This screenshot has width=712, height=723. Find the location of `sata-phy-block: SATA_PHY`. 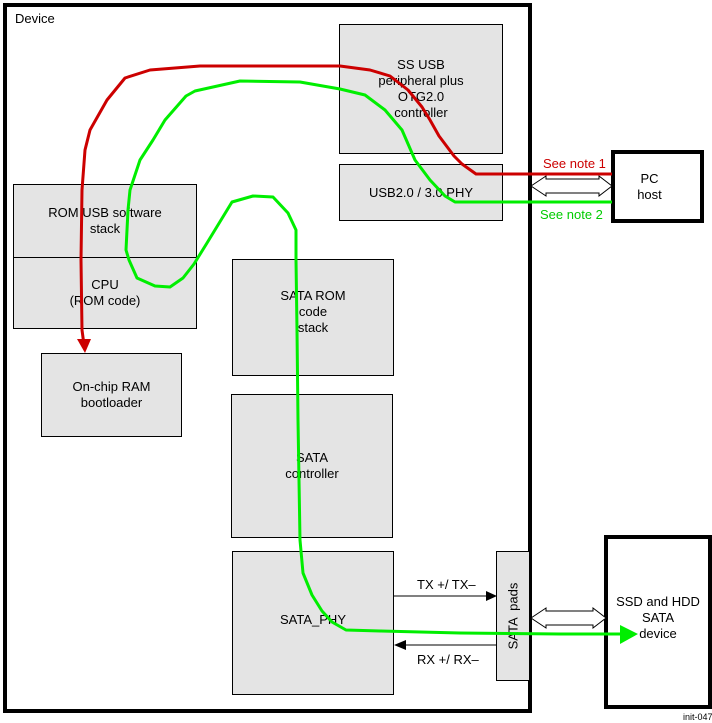

sata-phy-block: SATA_PHY is located at coordinates (313, 623).